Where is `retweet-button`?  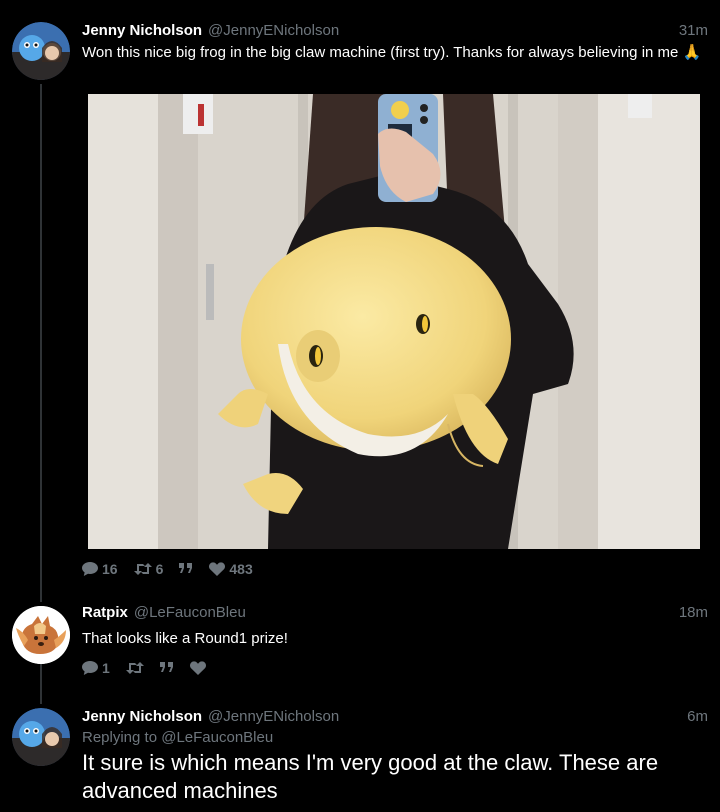 retweet-button is located at coordinates (134, 668).